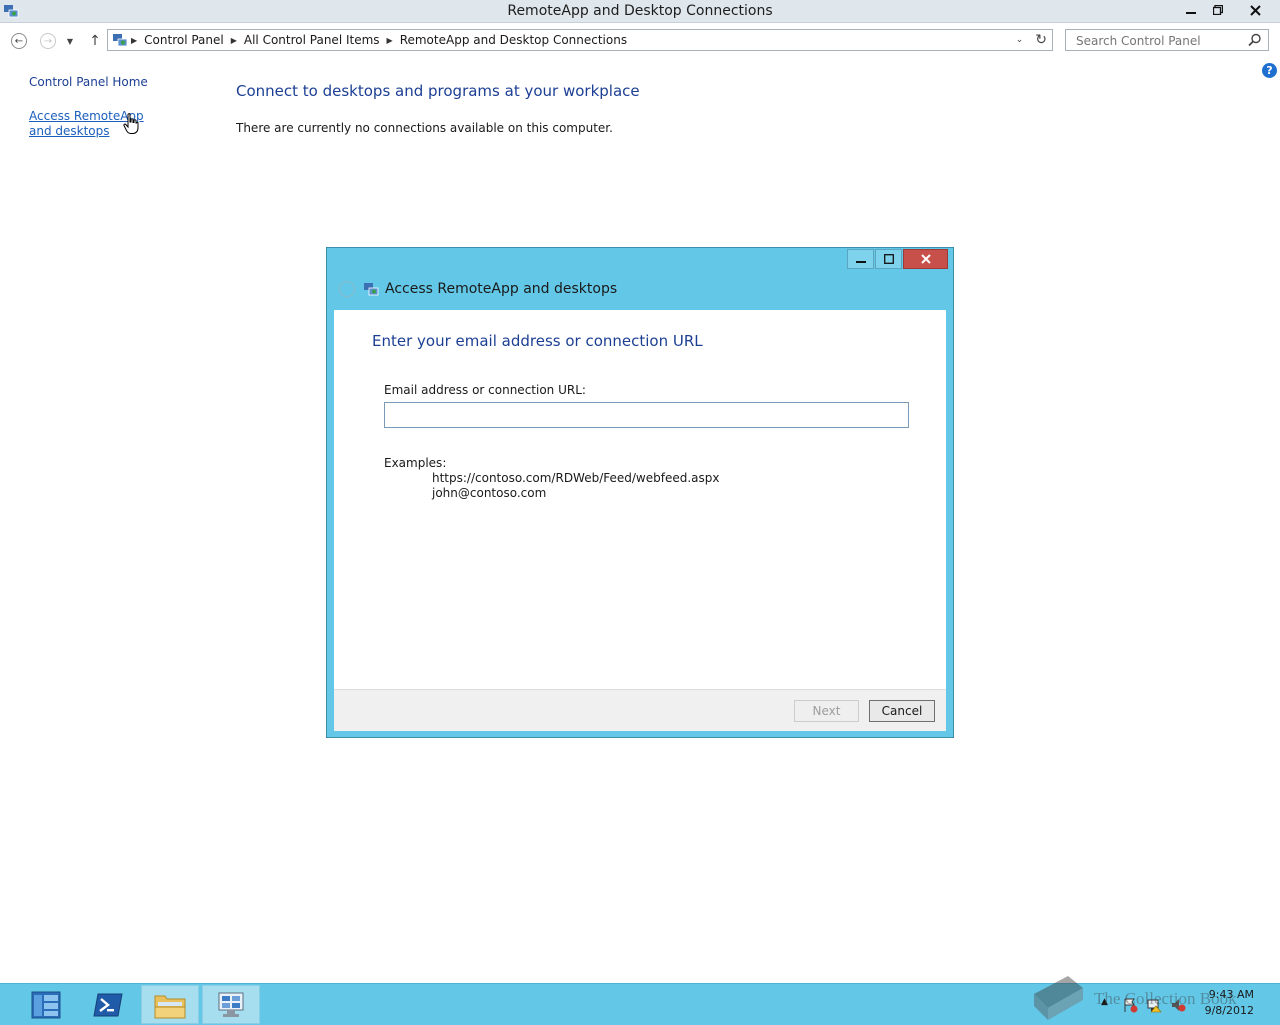  Describe the element at coordinates (860, 259) in the screenshot. I see `dialog-minimize-button` at that location.